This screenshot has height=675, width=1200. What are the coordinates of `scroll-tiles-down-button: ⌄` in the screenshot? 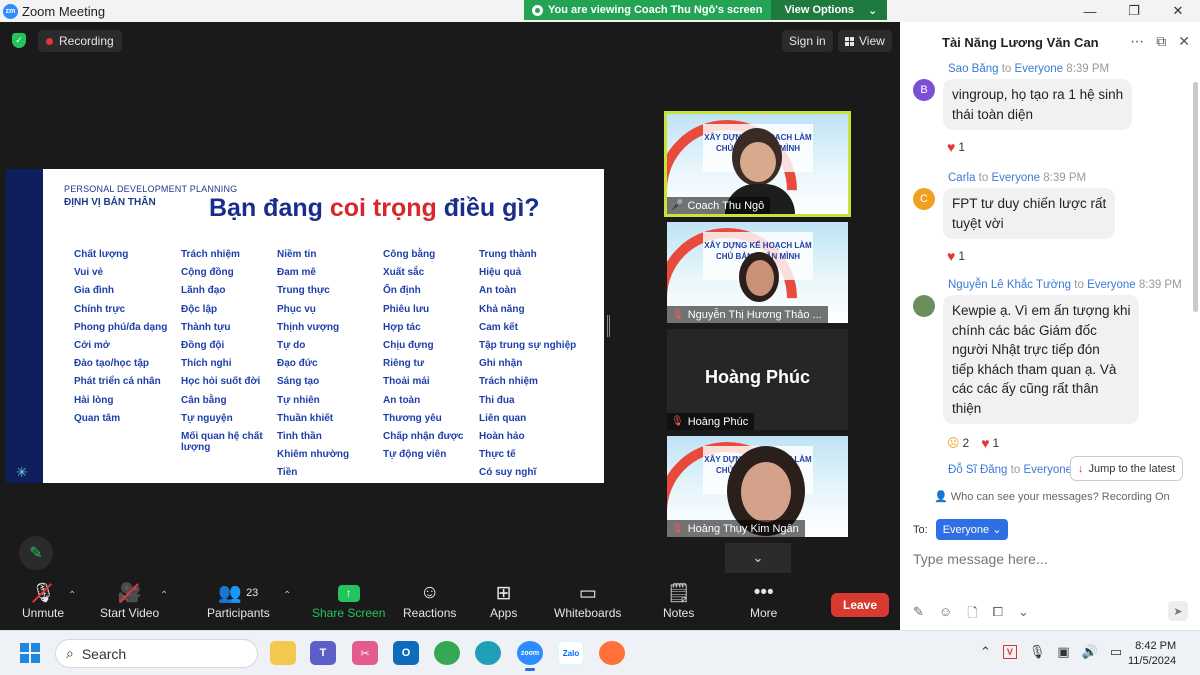 It's located at (758, 558).